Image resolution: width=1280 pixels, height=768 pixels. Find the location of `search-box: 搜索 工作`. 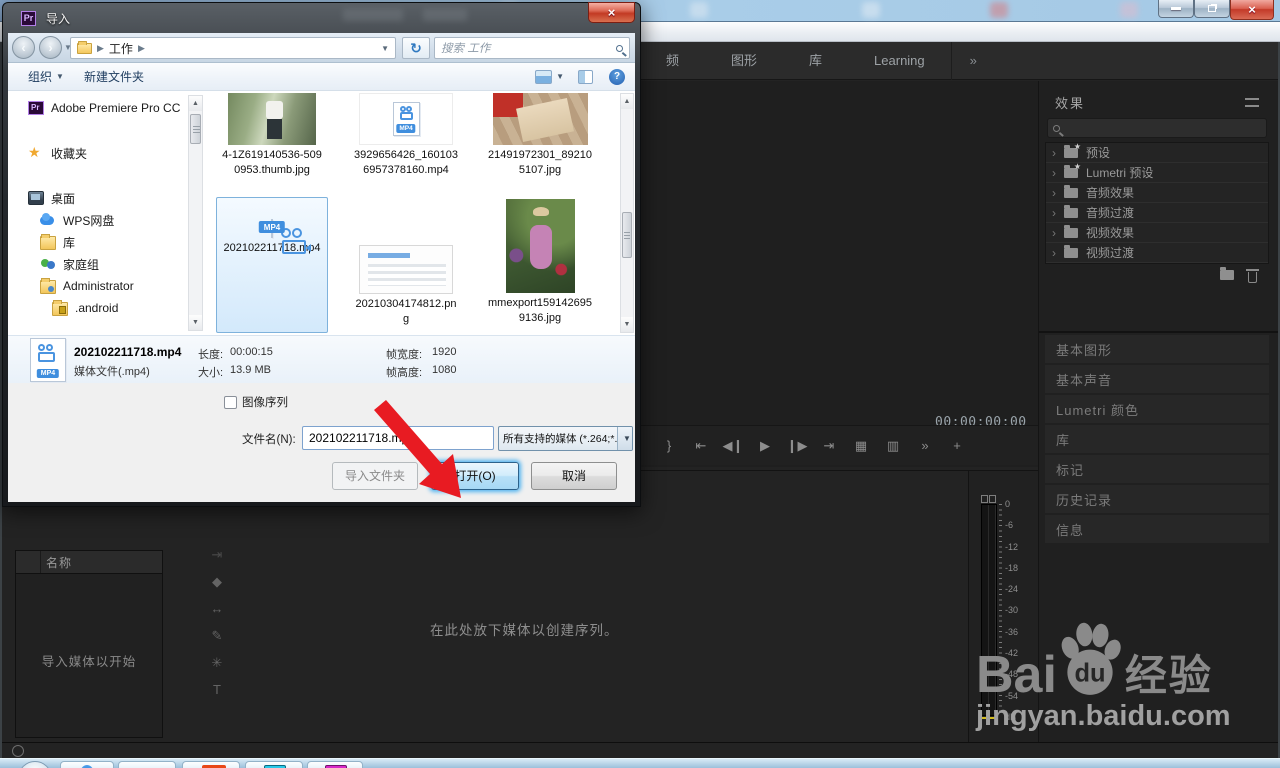

search-box: 搜索 工作 is located at coordinates (532, 48).